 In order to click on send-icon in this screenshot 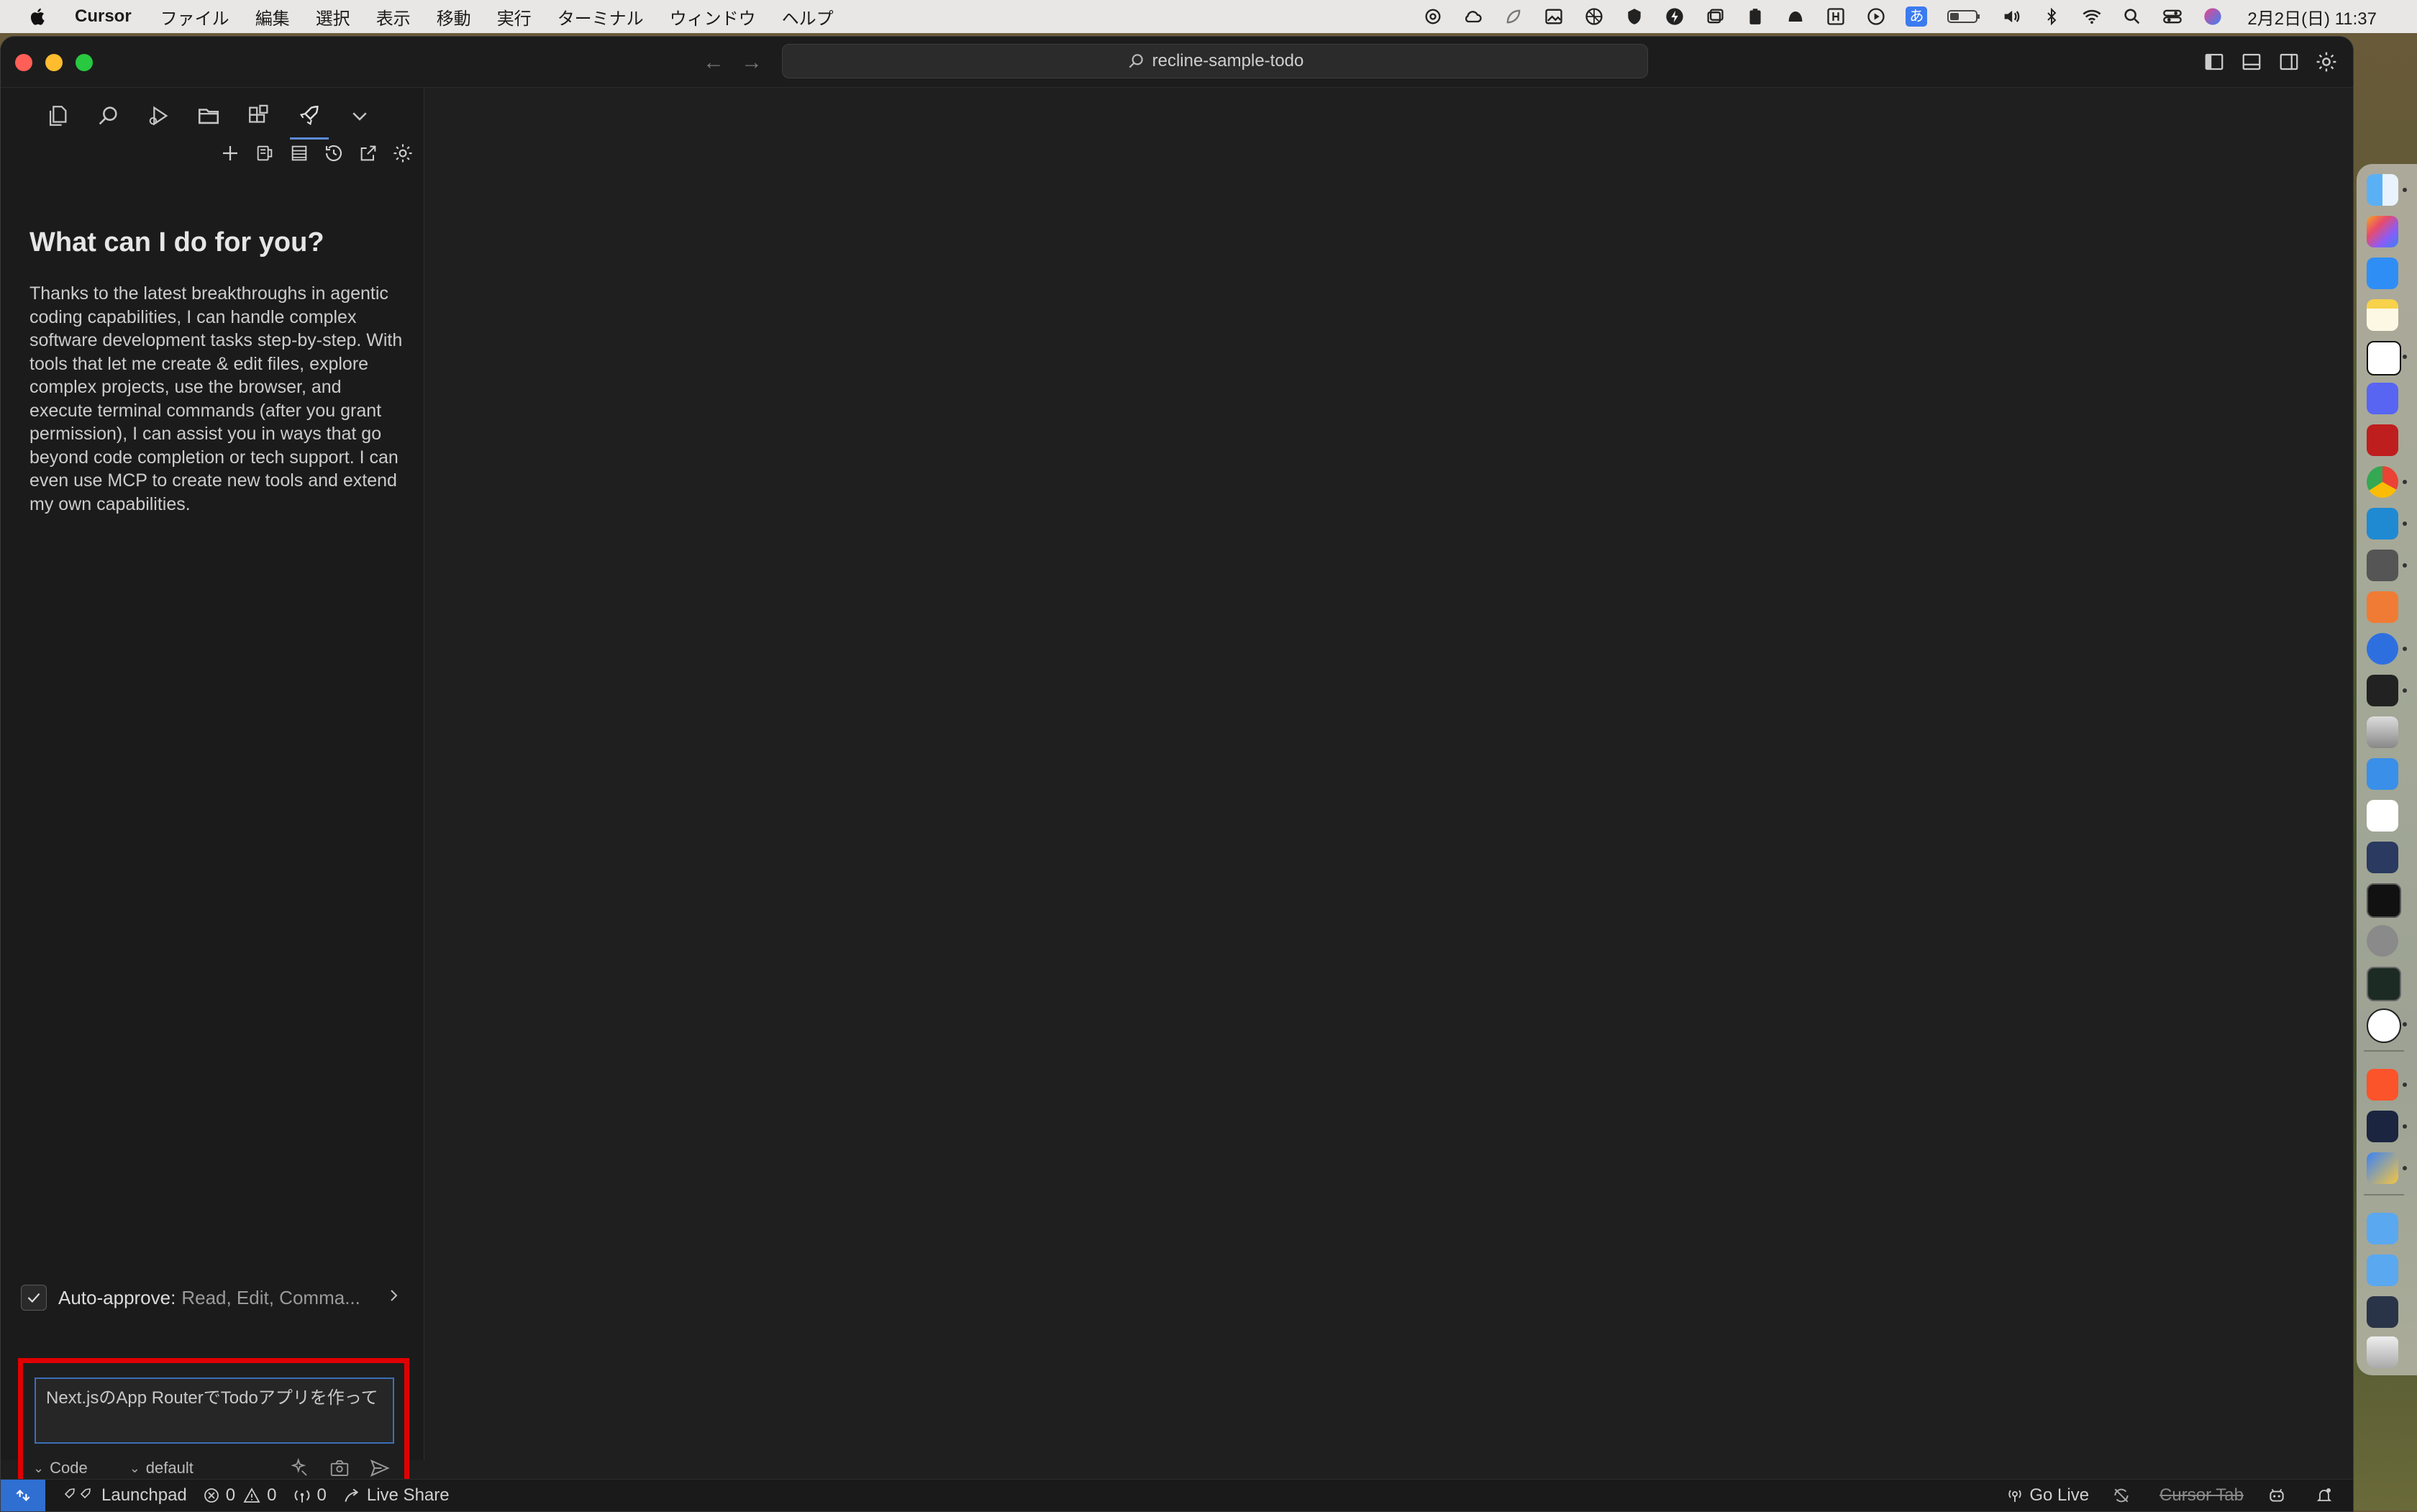, I will do `click(380, 1468)`.